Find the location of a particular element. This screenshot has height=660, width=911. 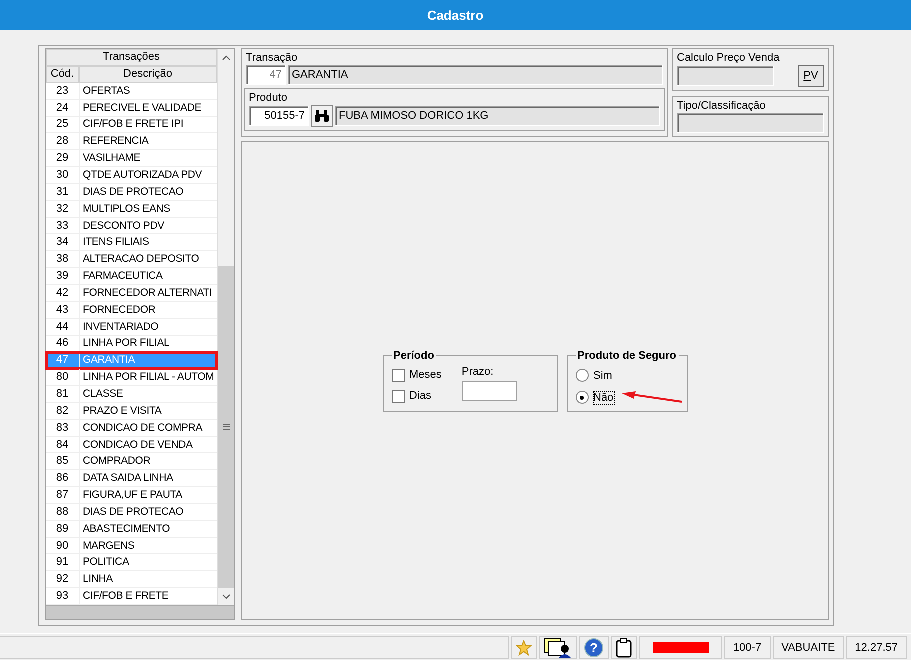

description-cell-text: ABASTECIMENTO is located at coordinates (127, 529).